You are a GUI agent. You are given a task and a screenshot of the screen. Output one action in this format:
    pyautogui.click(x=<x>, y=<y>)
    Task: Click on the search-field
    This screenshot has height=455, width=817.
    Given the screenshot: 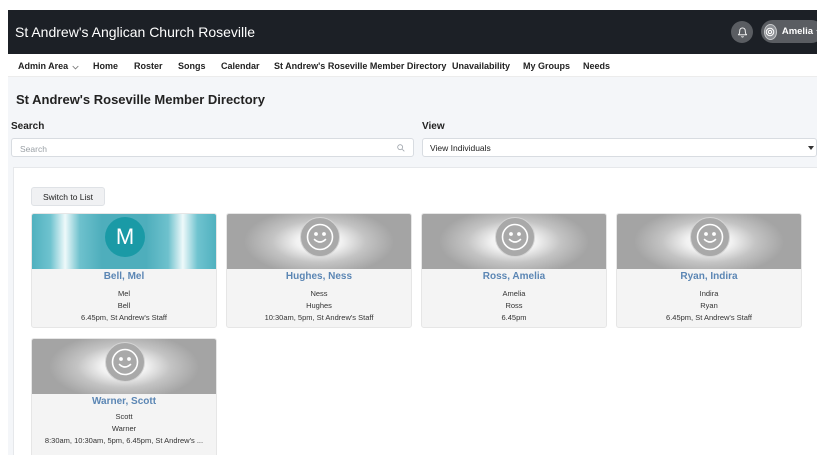 What is the action you would take?
    pyautogui.click(x=212, y=148)
    